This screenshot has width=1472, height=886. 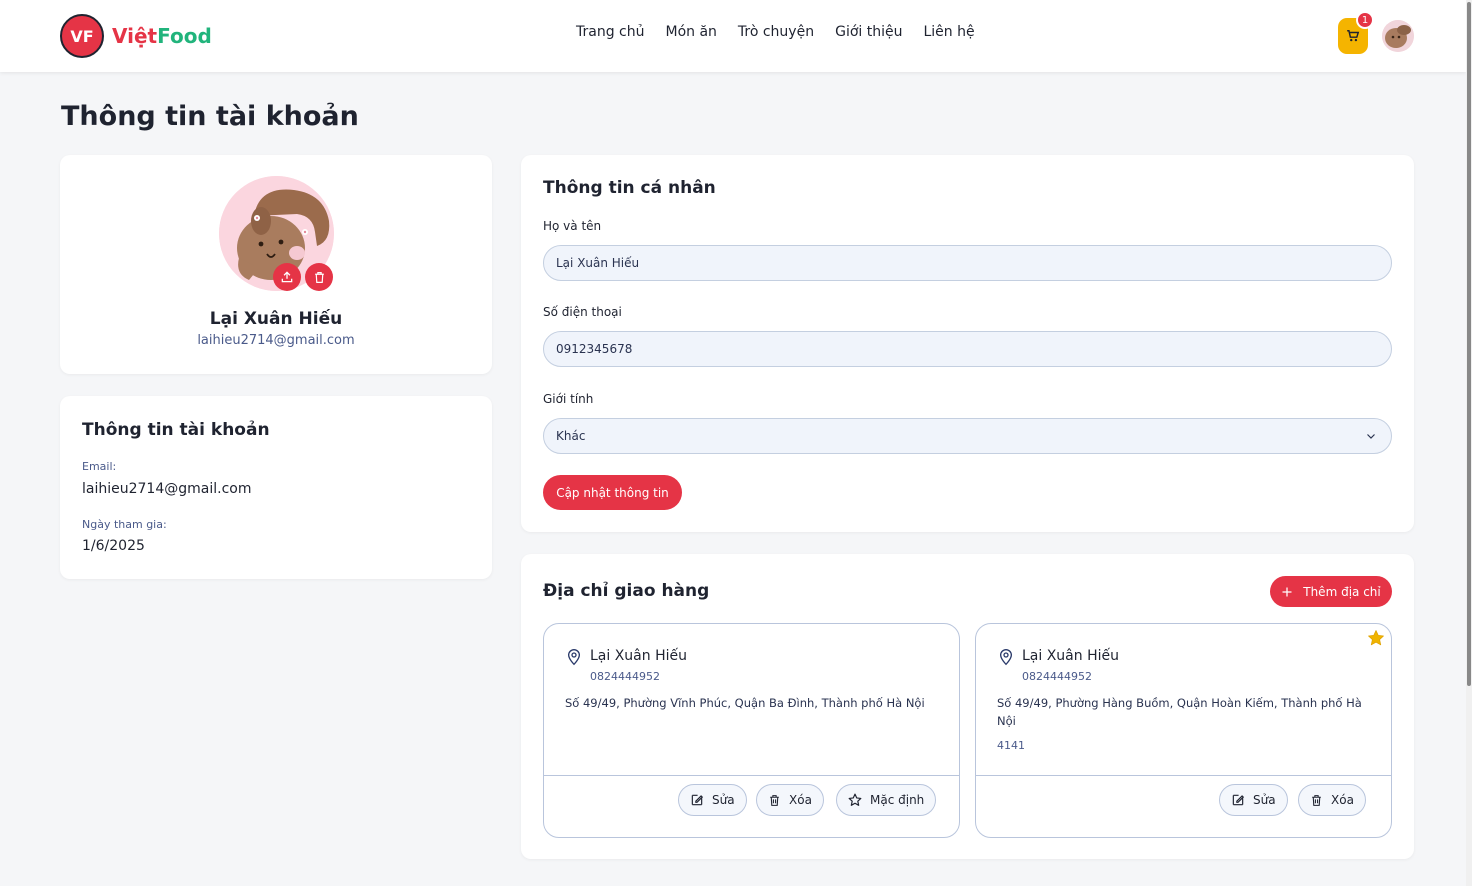 I want to click on default-star-icon, so click(x=1376, y=638).